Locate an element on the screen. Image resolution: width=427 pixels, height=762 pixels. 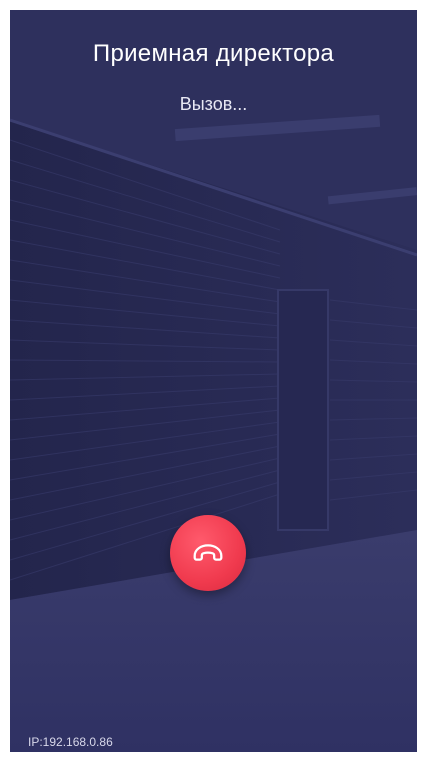
ip-address-label: IP:192.168.0.86 is located at coordinates (70, 742).